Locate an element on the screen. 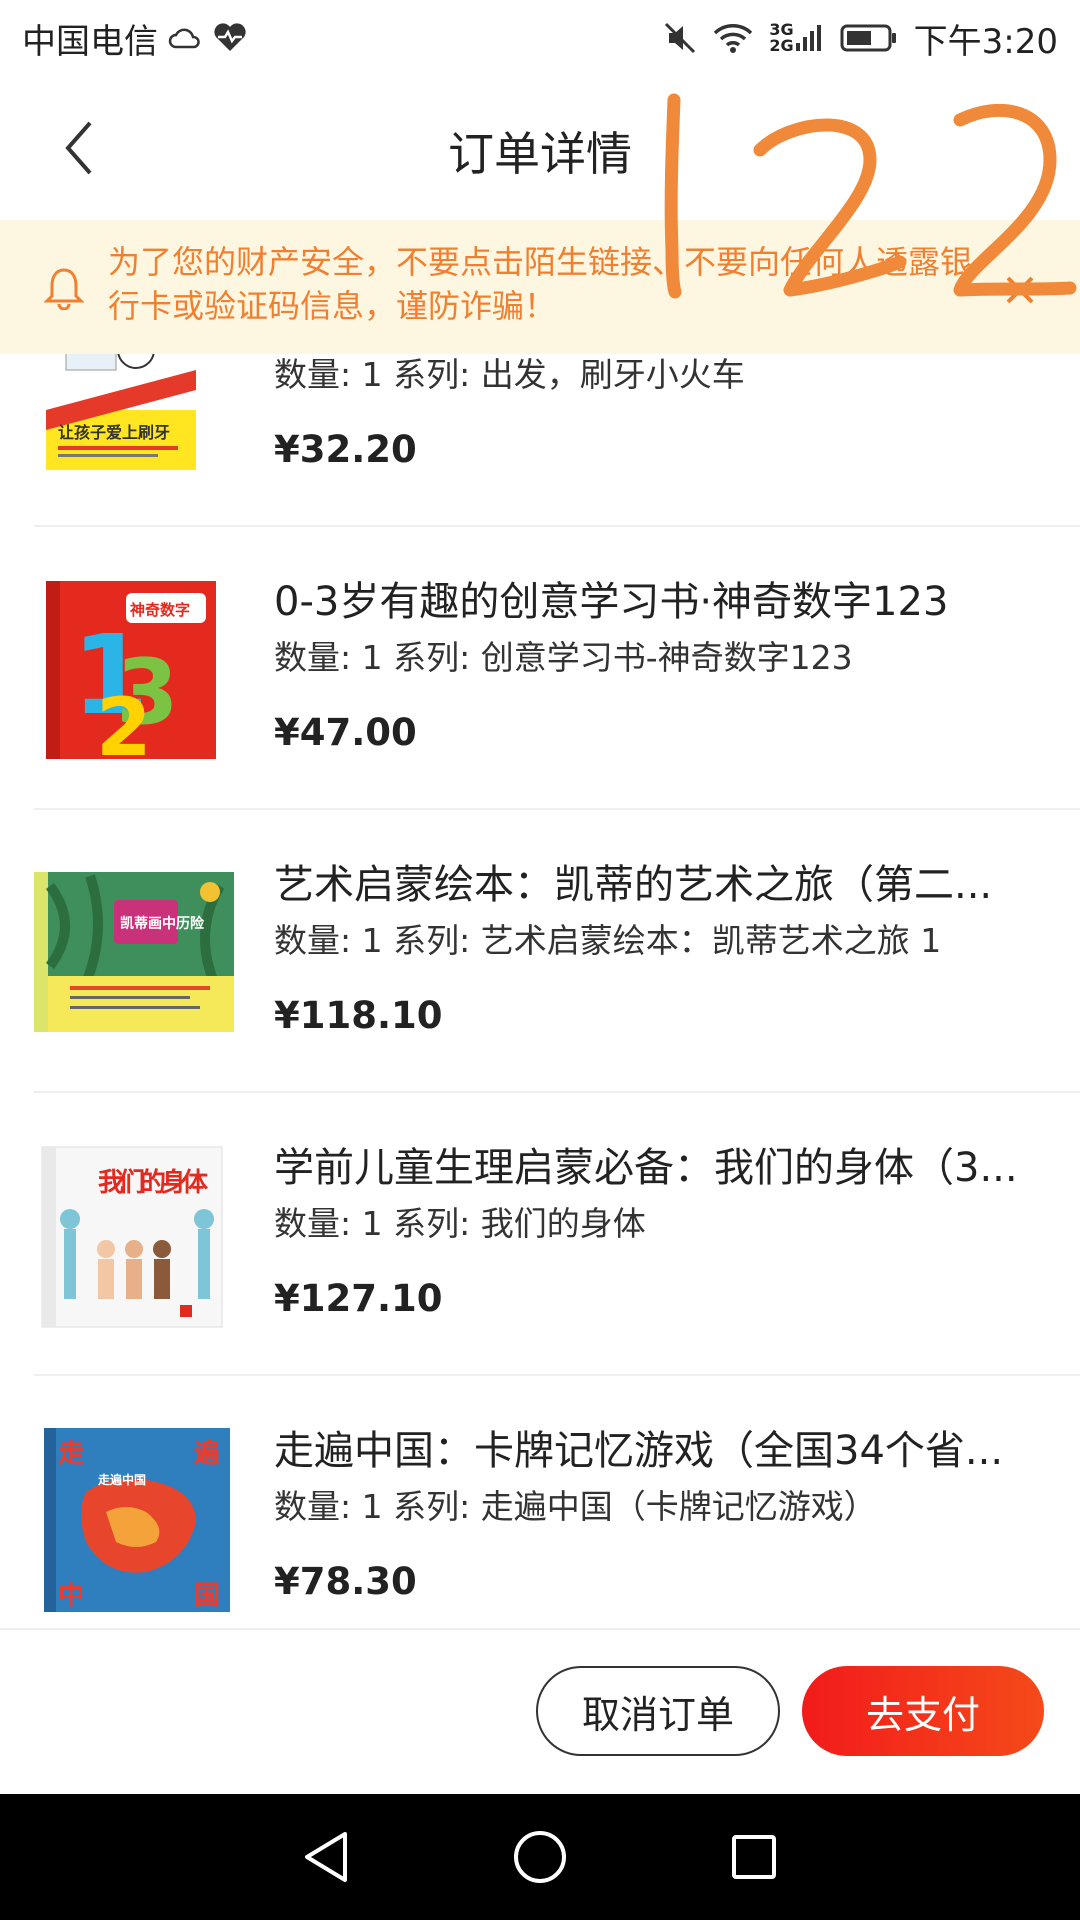 The height and width of the screenshot is (1920, 1080). recents-square-icon is located at coordinates (754, 1857).